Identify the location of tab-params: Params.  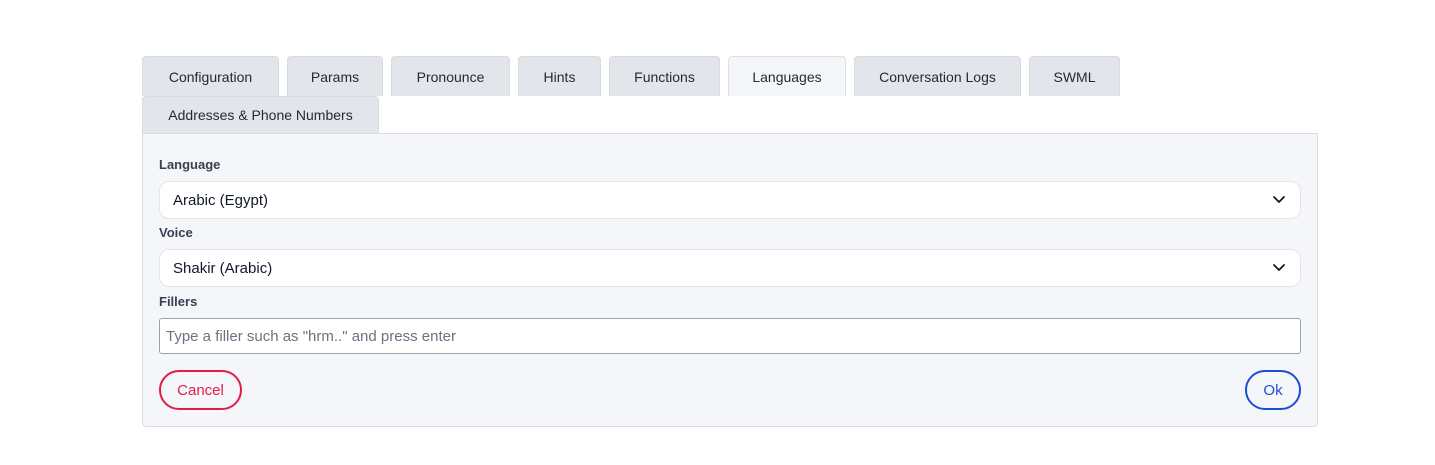
(335, 76).